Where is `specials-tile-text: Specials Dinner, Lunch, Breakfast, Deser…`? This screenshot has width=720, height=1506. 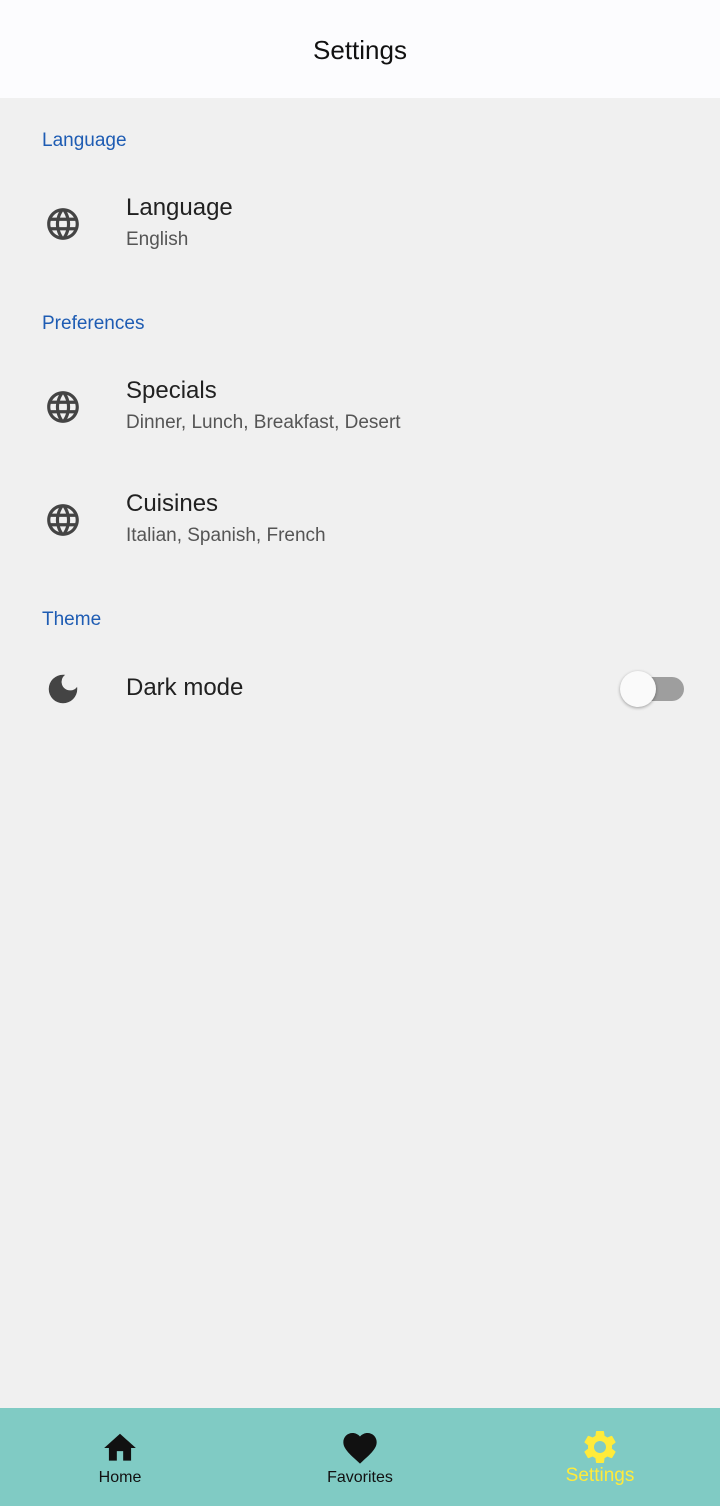 specials-tile-text: Specials Dinner, Lunch, Breakfast, Deser… is located at coordinates (263, 406).